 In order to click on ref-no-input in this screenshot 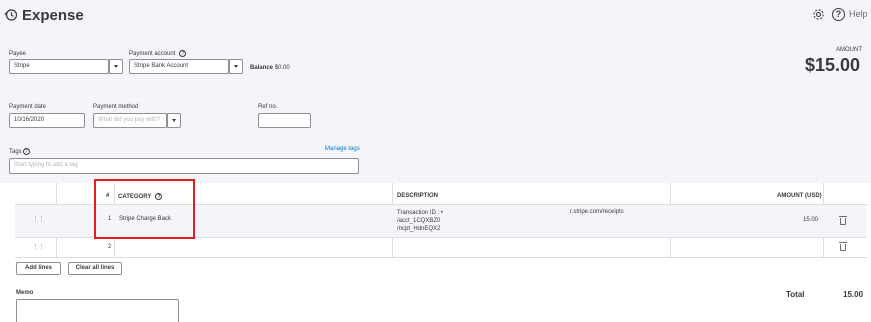, I will do `click(284, 120)`.